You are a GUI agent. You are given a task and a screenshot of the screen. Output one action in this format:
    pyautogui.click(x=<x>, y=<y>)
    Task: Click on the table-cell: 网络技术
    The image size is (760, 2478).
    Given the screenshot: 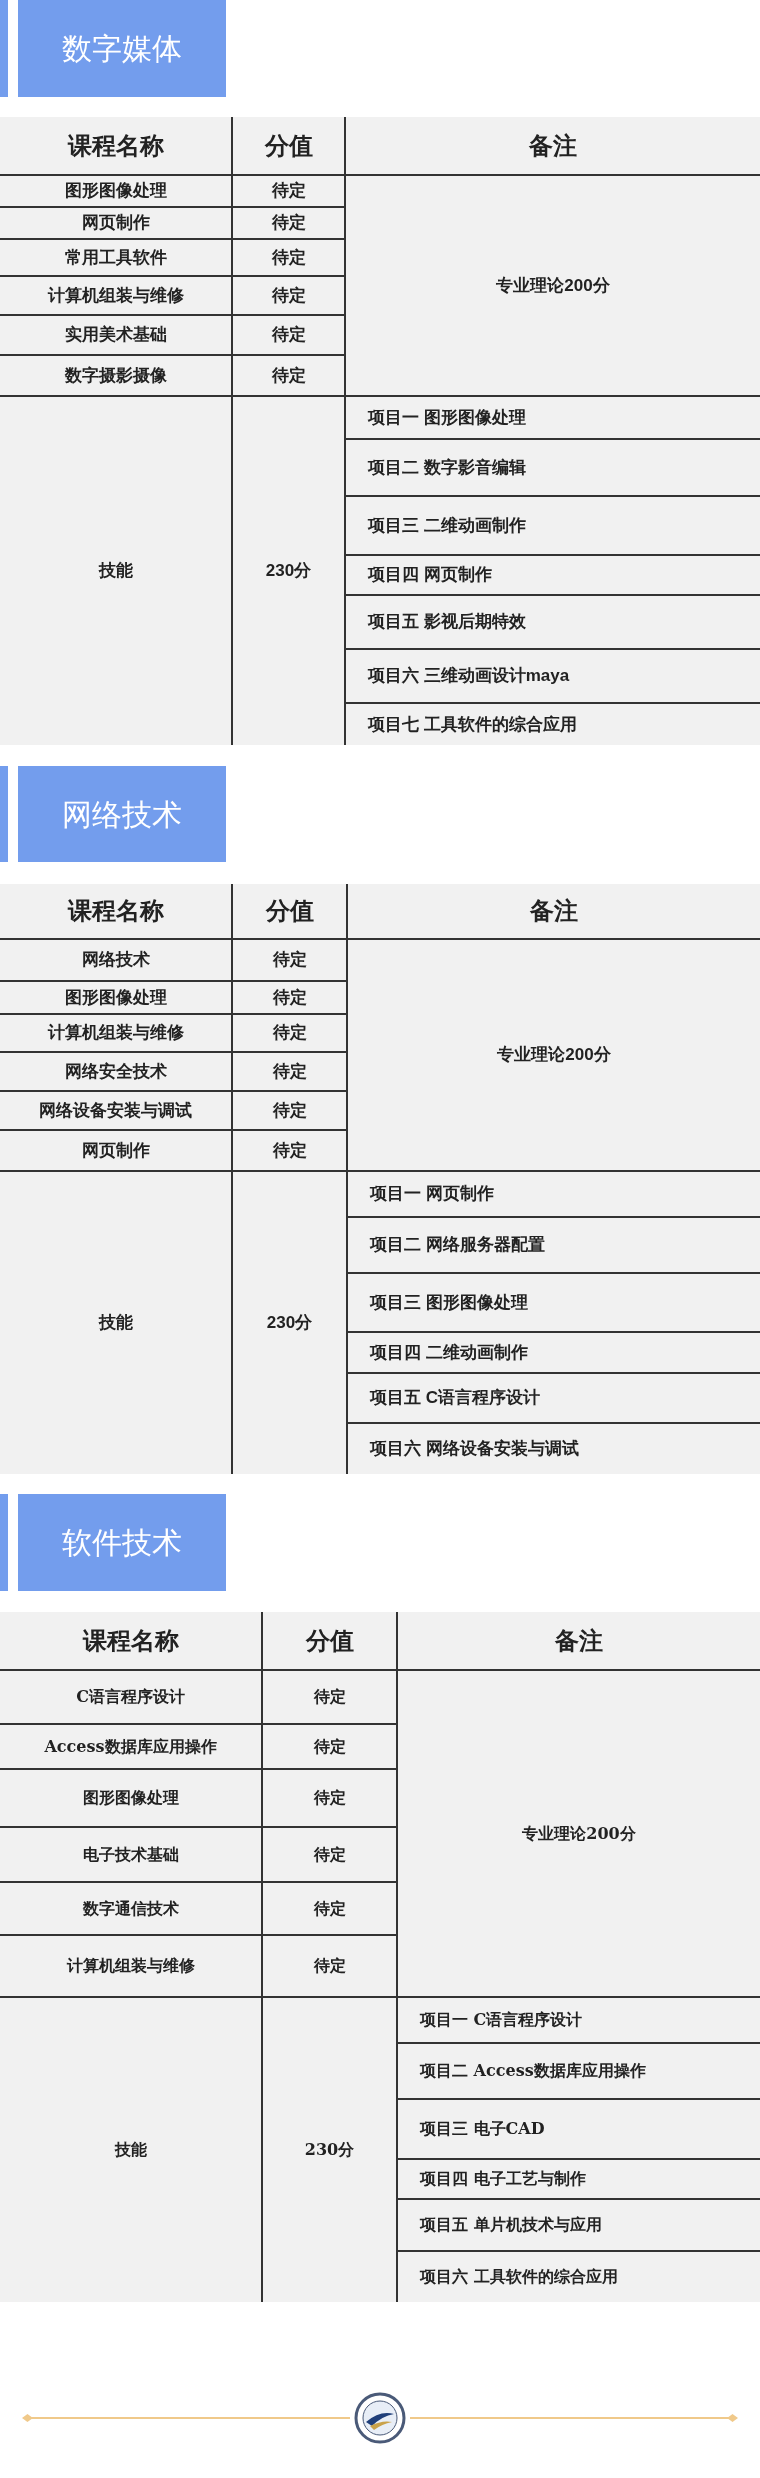 What is the action you would take?
    pyautogui.click(x=116, y=960)
    